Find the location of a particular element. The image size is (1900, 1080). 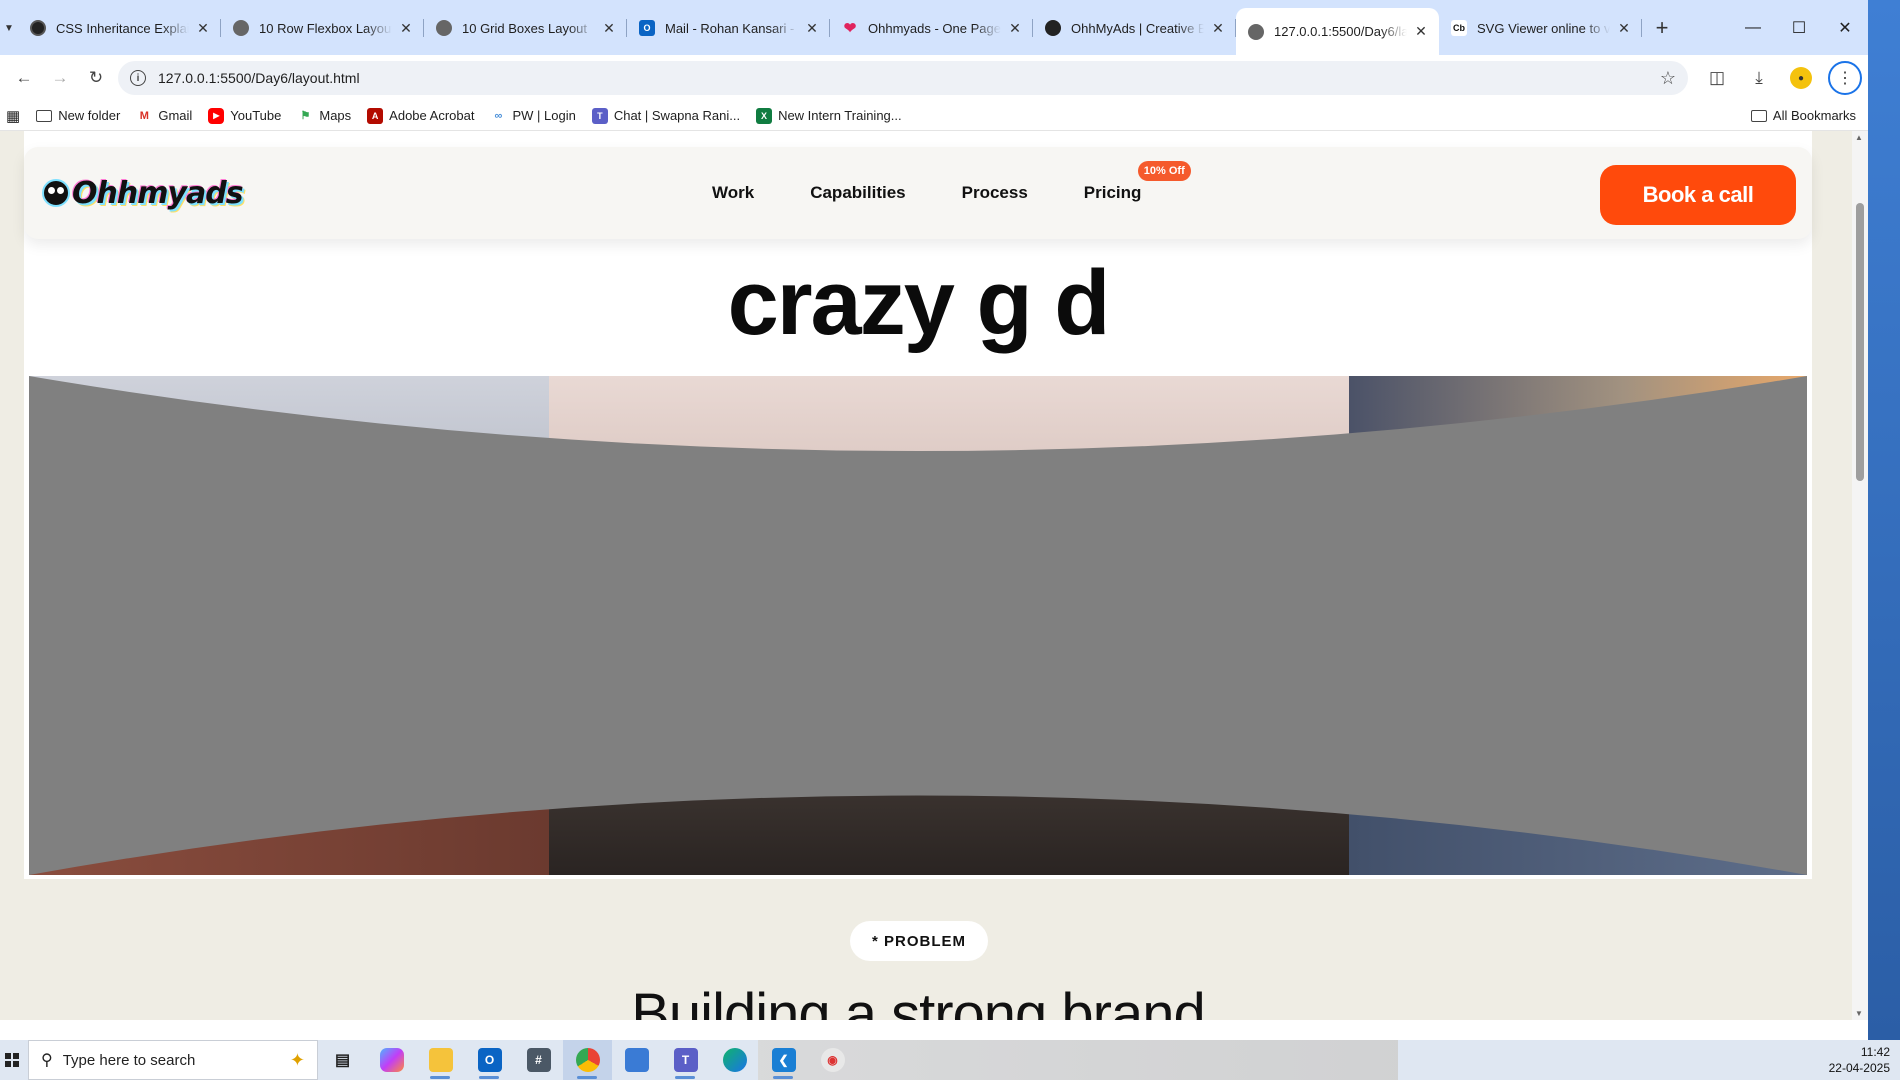

ohhmyads-icon is located at coordinates (1053, 28).